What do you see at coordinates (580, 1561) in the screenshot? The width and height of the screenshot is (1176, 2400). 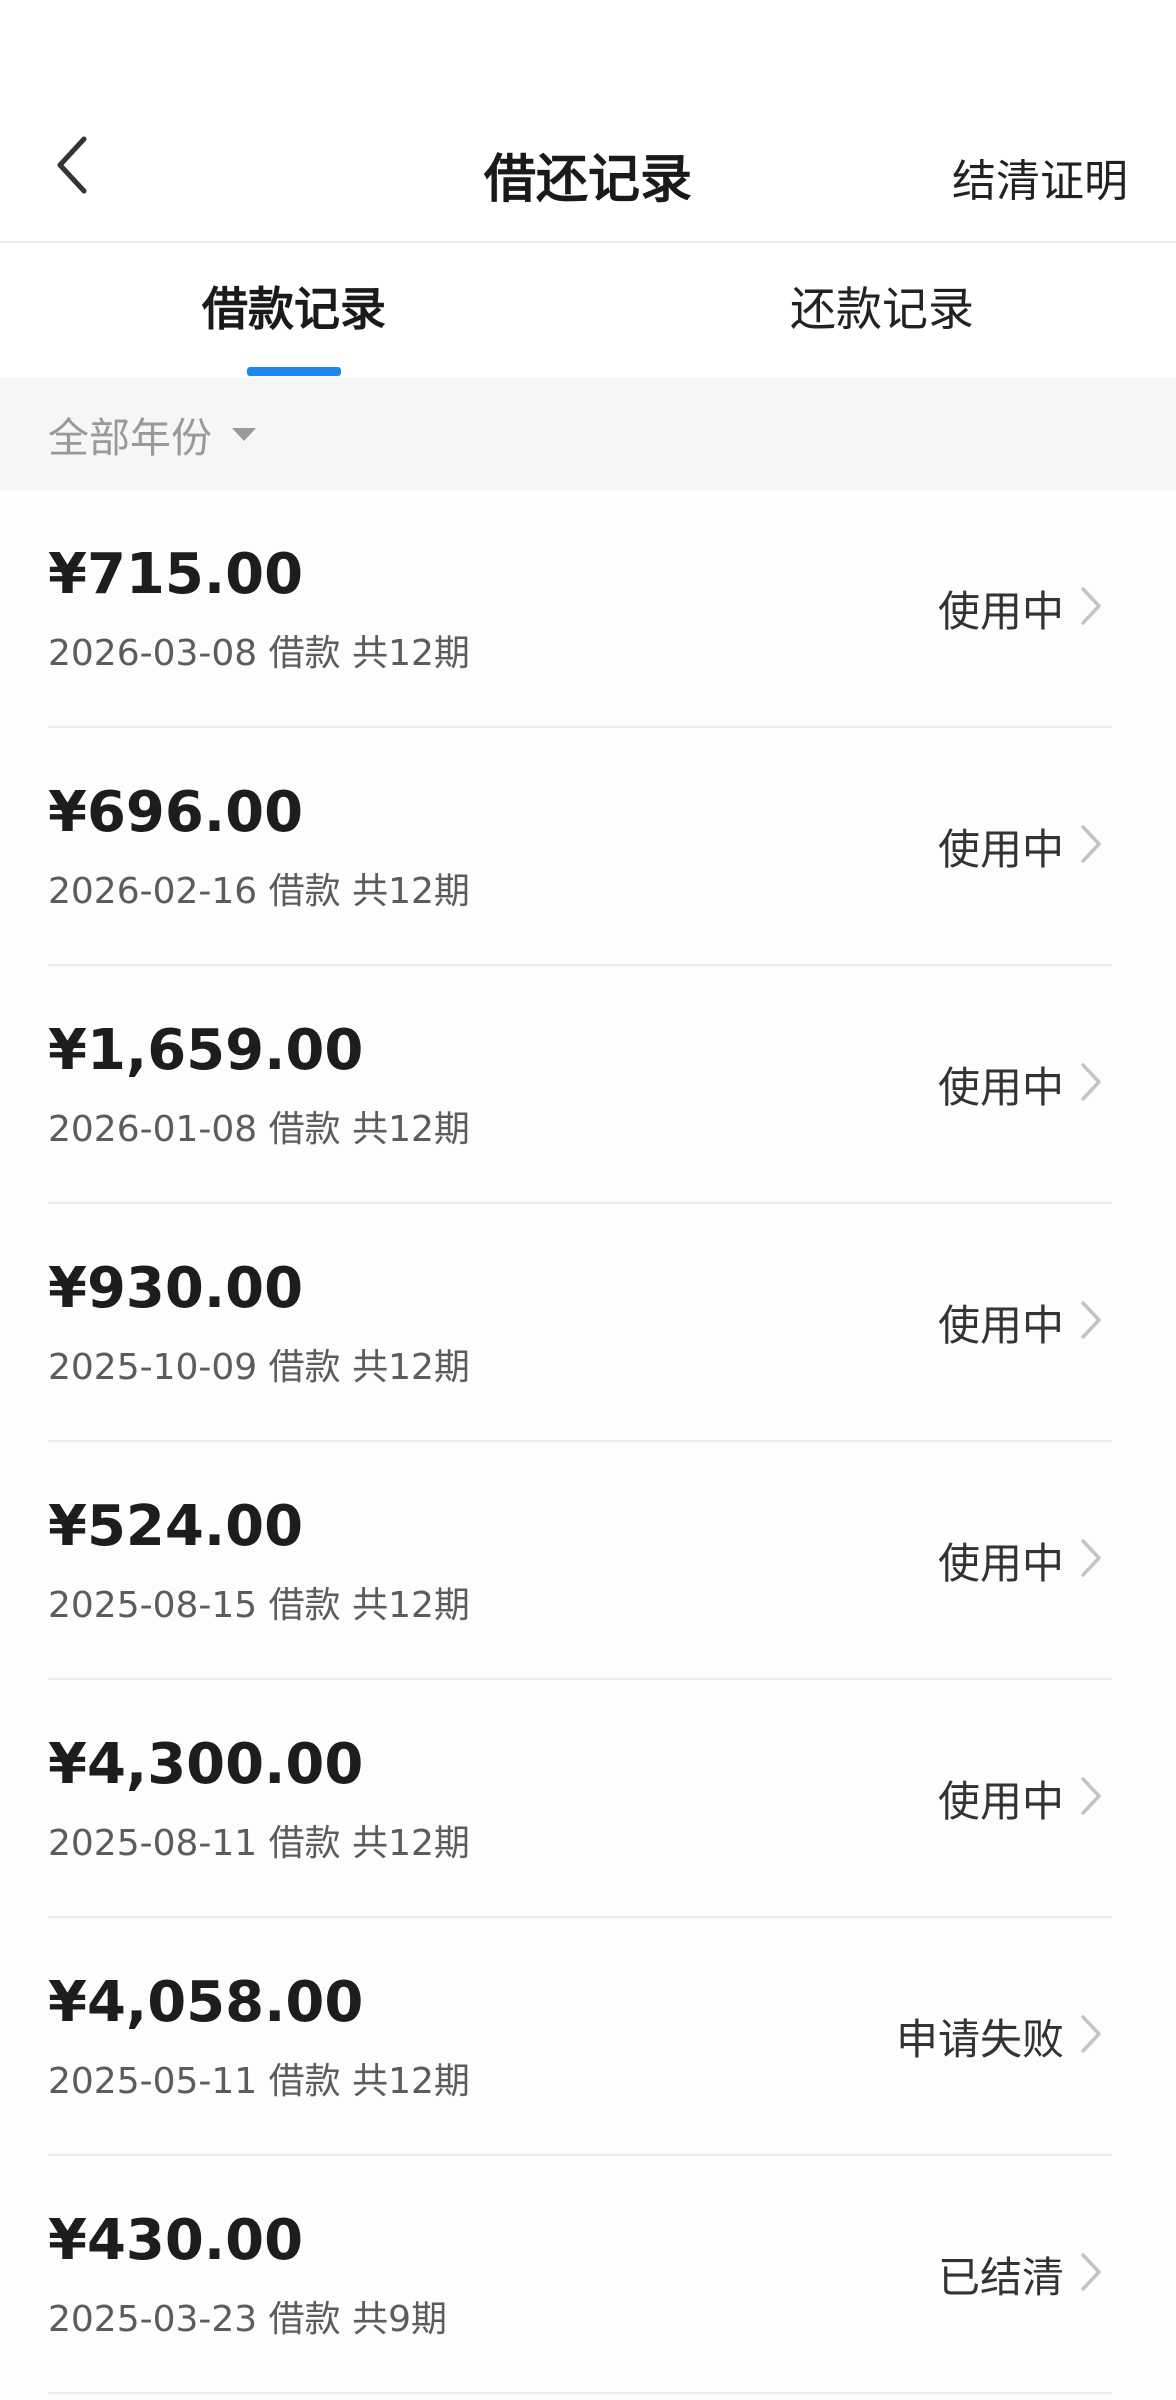 I see `loan-record-row: ¥524.00 2025-08-15 借款 共12期 使用中` at bounding box center [580, 1561].